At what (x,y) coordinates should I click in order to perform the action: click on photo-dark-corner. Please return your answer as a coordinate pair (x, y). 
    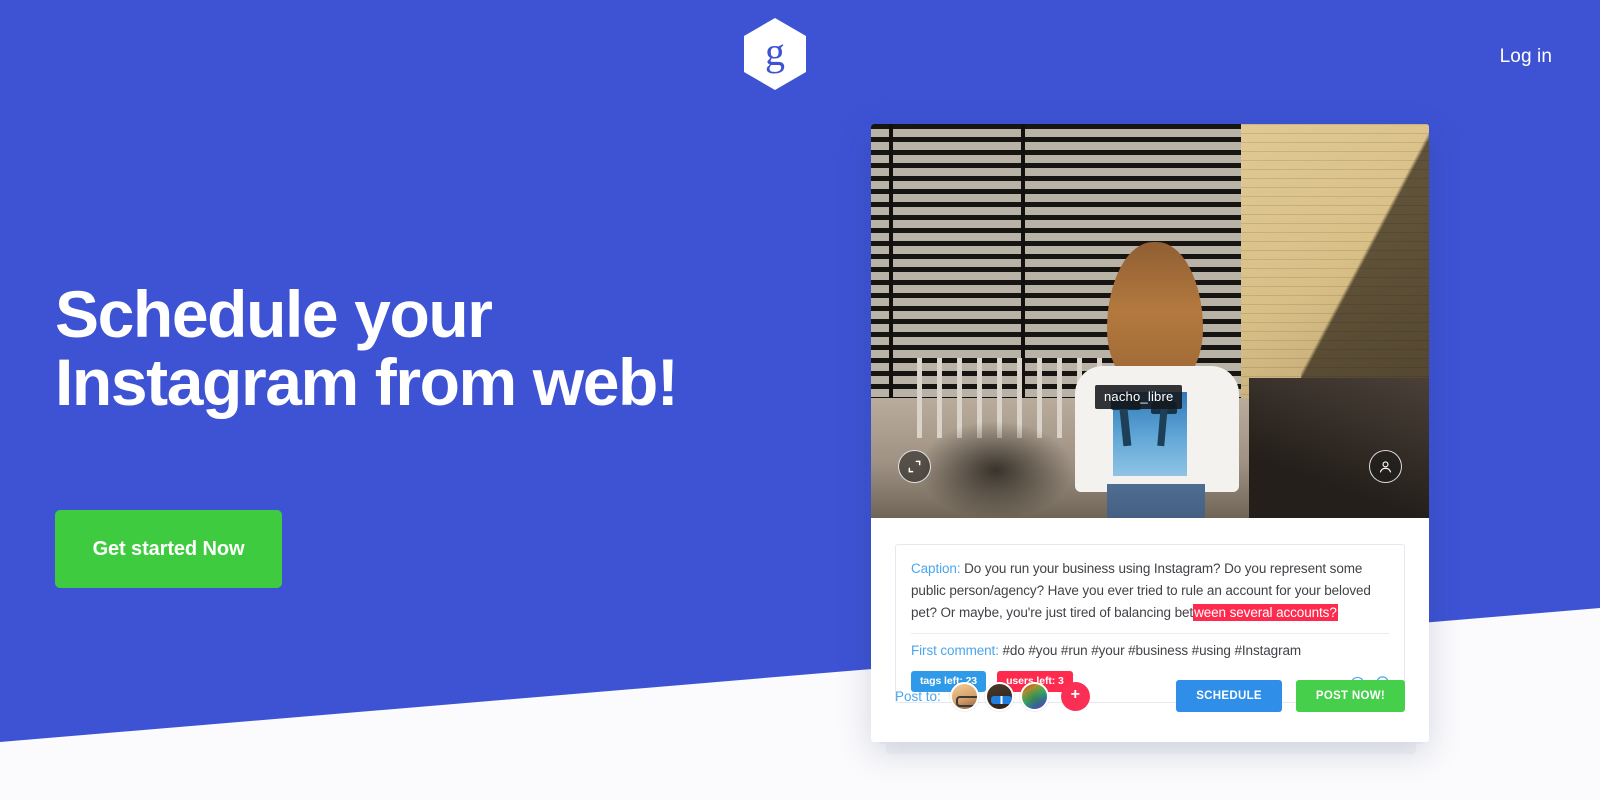
    Looking at the image, I should click on (1339, 448).